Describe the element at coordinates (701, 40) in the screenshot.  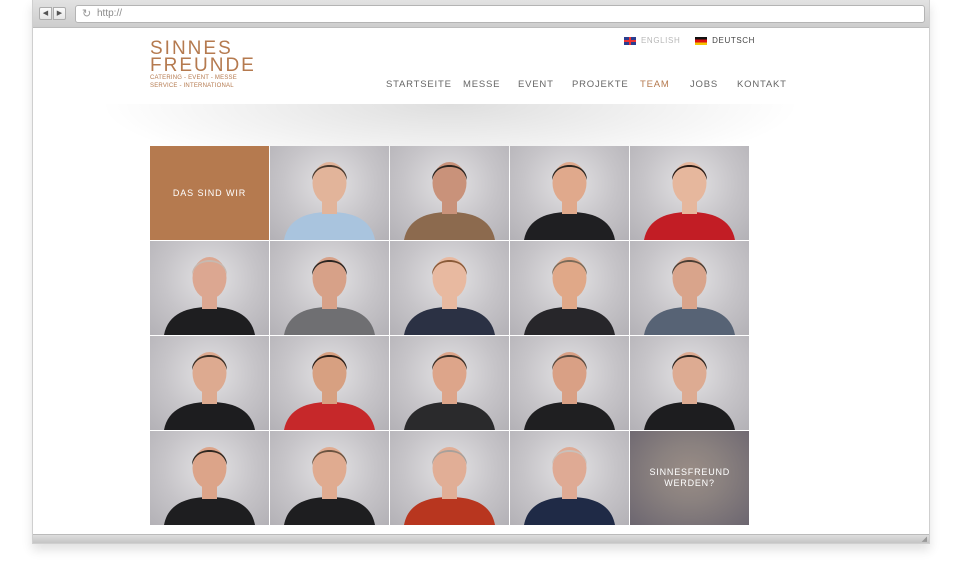
I see `de-flag-icon` at that location.